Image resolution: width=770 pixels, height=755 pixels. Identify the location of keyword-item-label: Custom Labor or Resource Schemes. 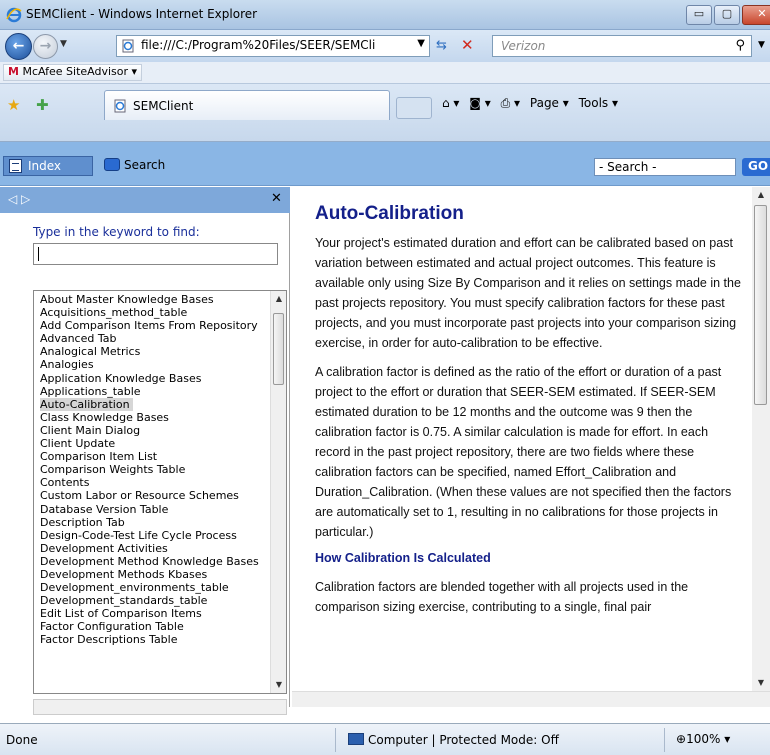
(139, 496).